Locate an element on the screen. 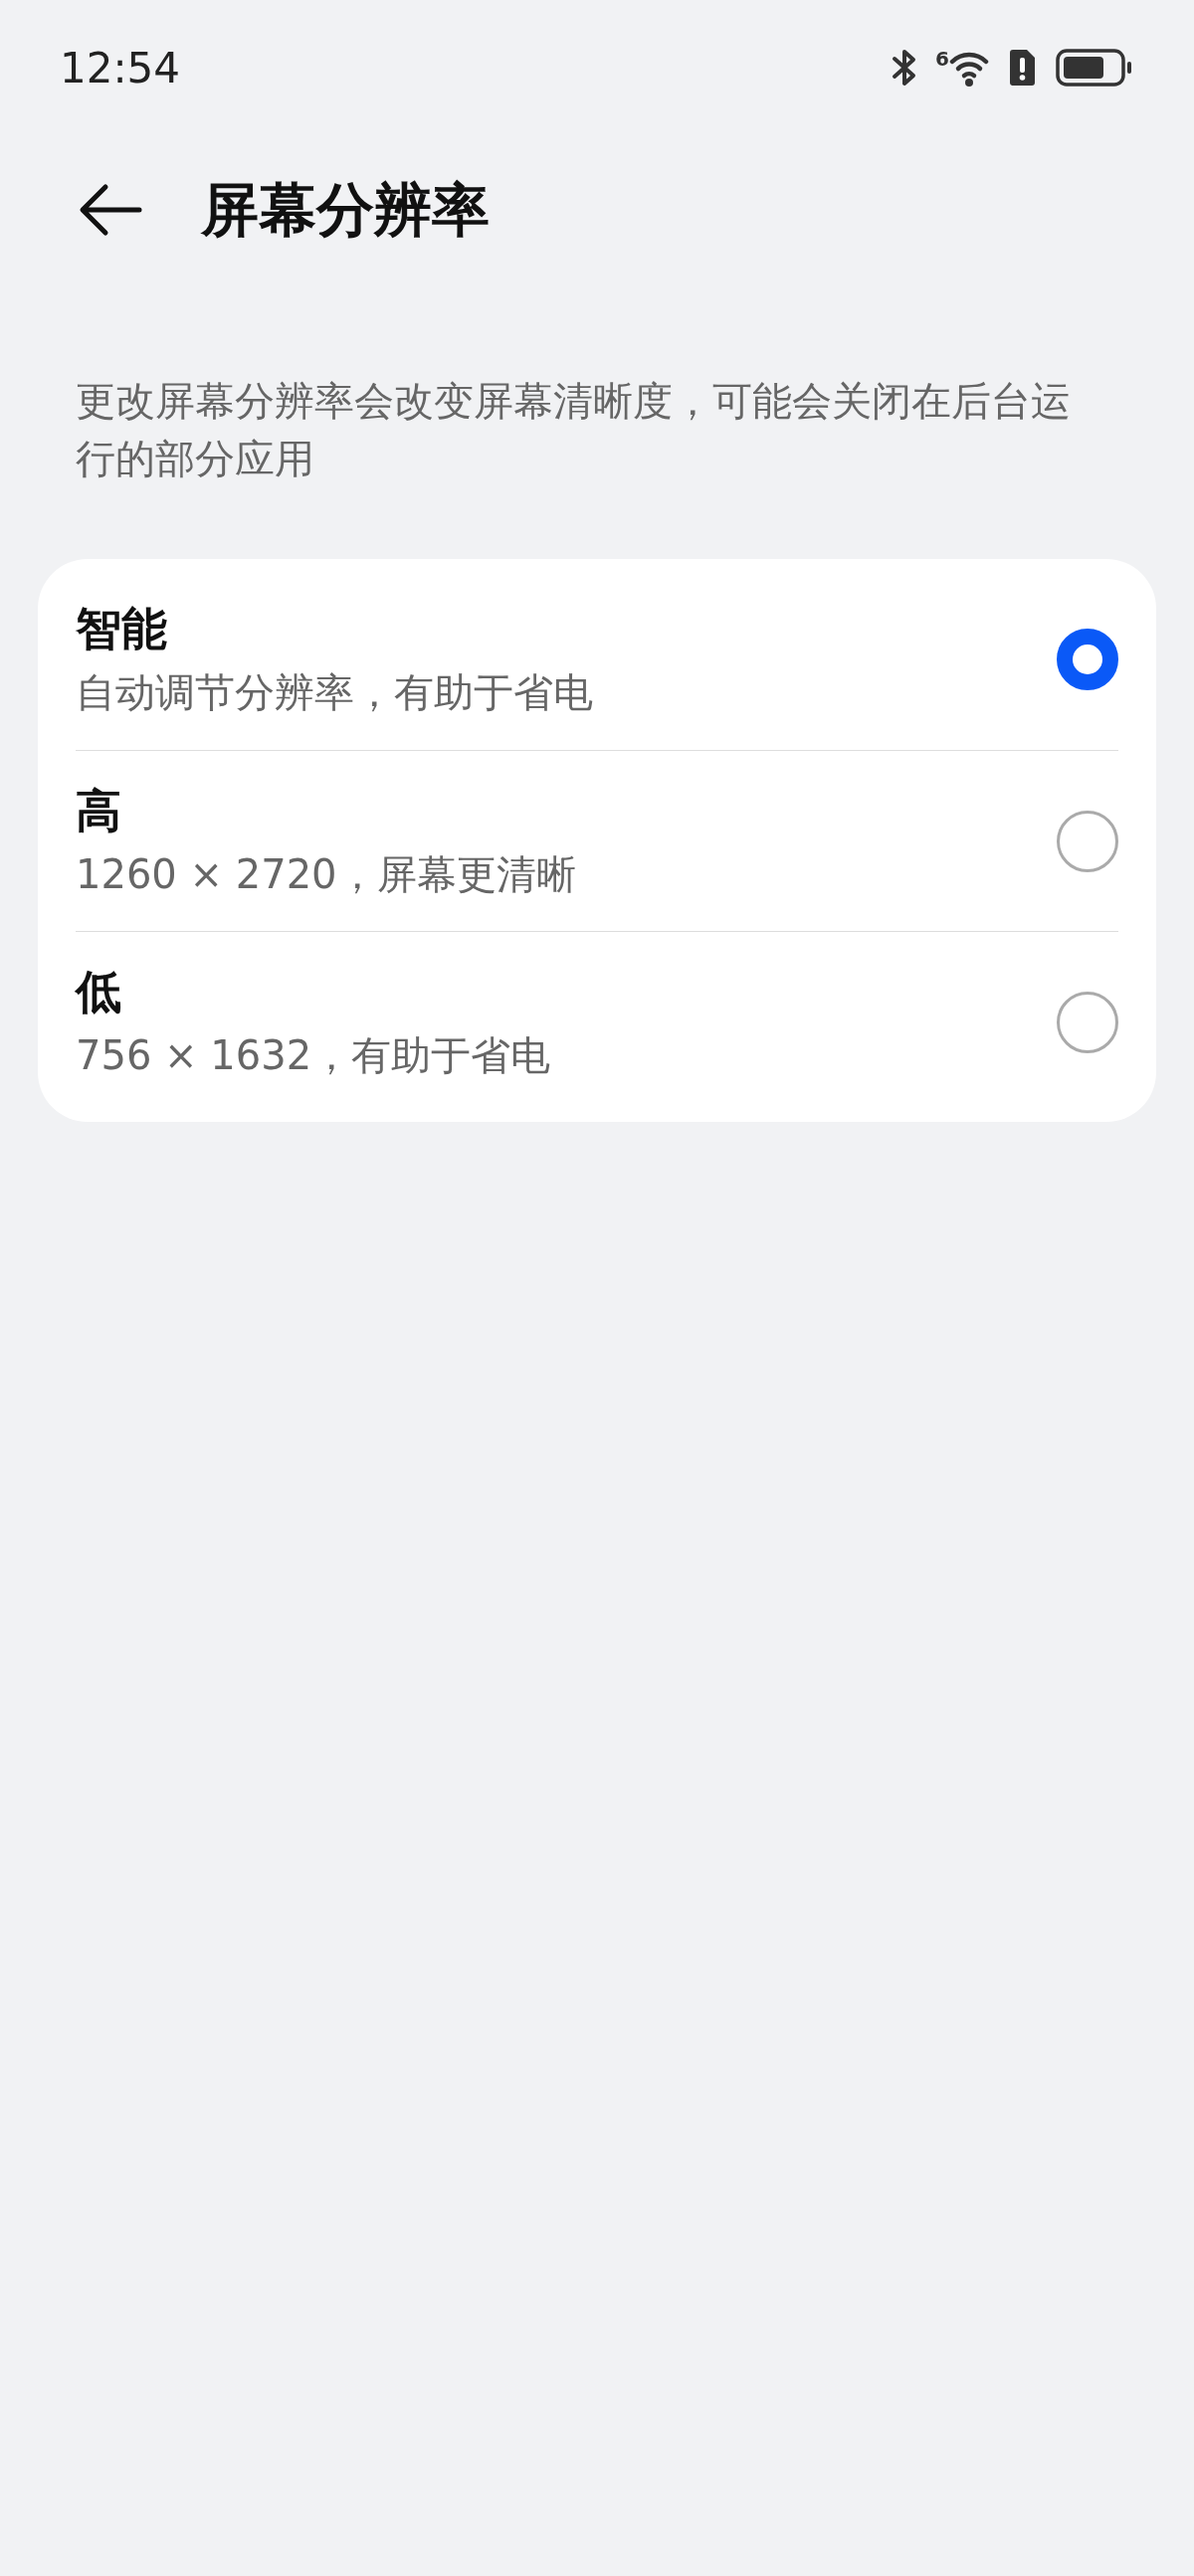 Image resolution: width=1194 pixels, height=2576 pixels. option-subtitle: 1260 × 2720，屏幕更清晰 is located at coordinates (326, 874).